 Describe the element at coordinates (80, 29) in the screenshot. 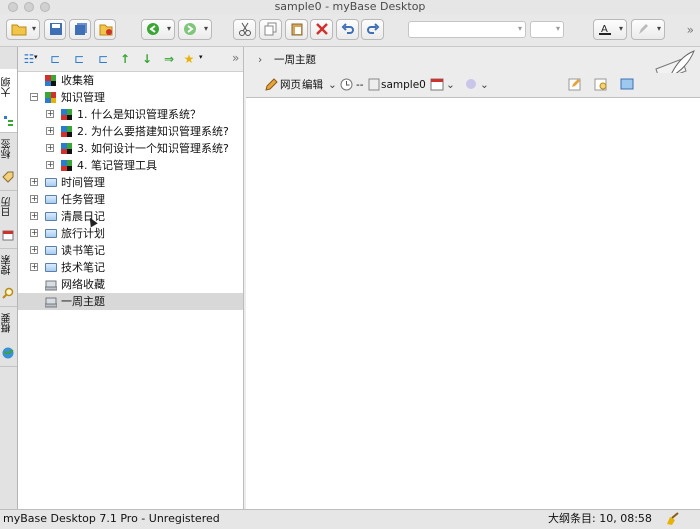

I see `save-all-button` at that location.